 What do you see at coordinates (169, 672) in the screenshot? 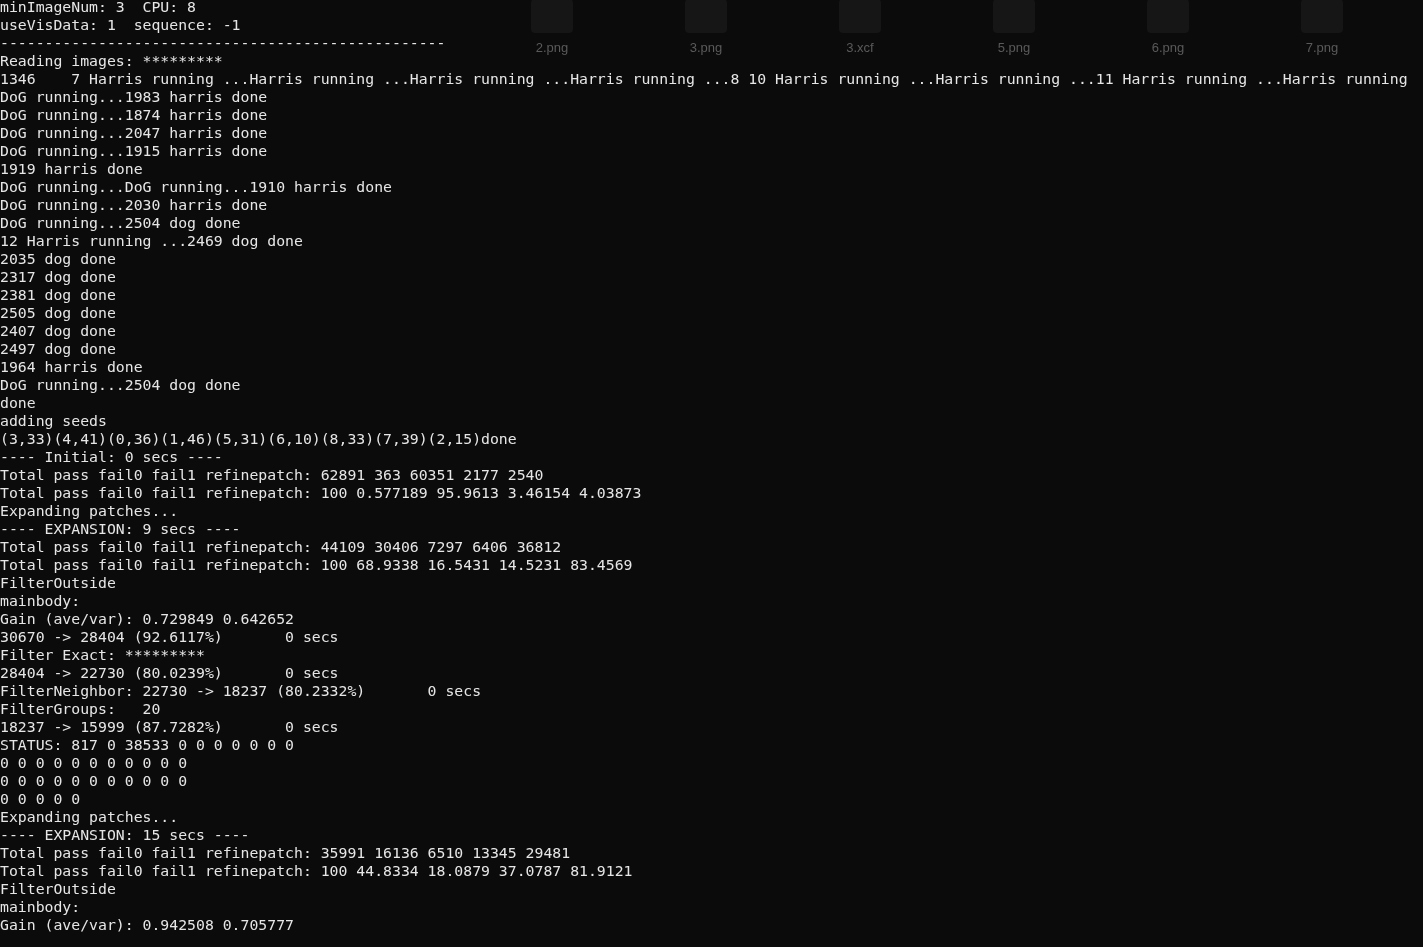
I see `terminal-line: 28404 -> 22730 (80.0239%) 0 secs` at bounding box center [169, 672].